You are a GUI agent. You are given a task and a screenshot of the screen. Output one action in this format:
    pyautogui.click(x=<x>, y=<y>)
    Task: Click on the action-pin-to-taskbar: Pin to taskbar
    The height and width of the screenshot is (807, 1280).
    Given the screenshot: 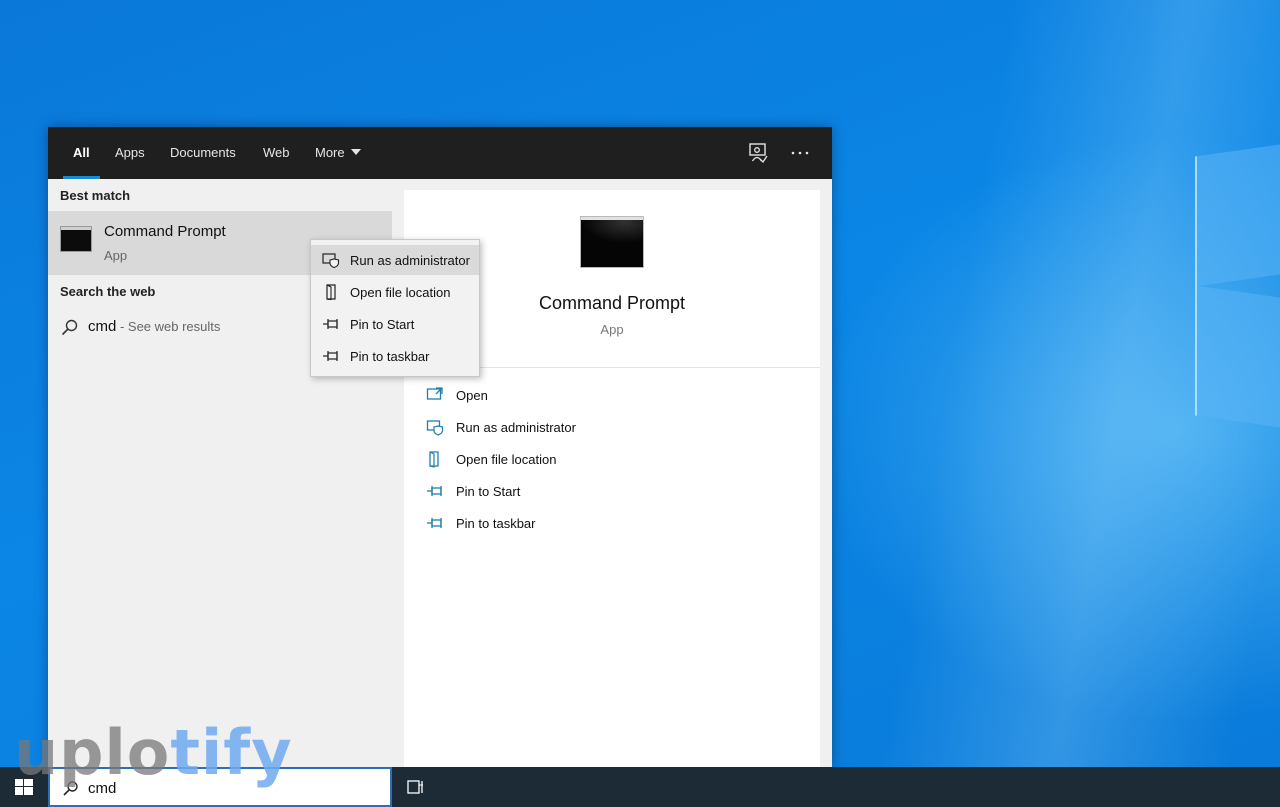 What is the action you would take?
    pyautogui.click(x=606, y=524)
    